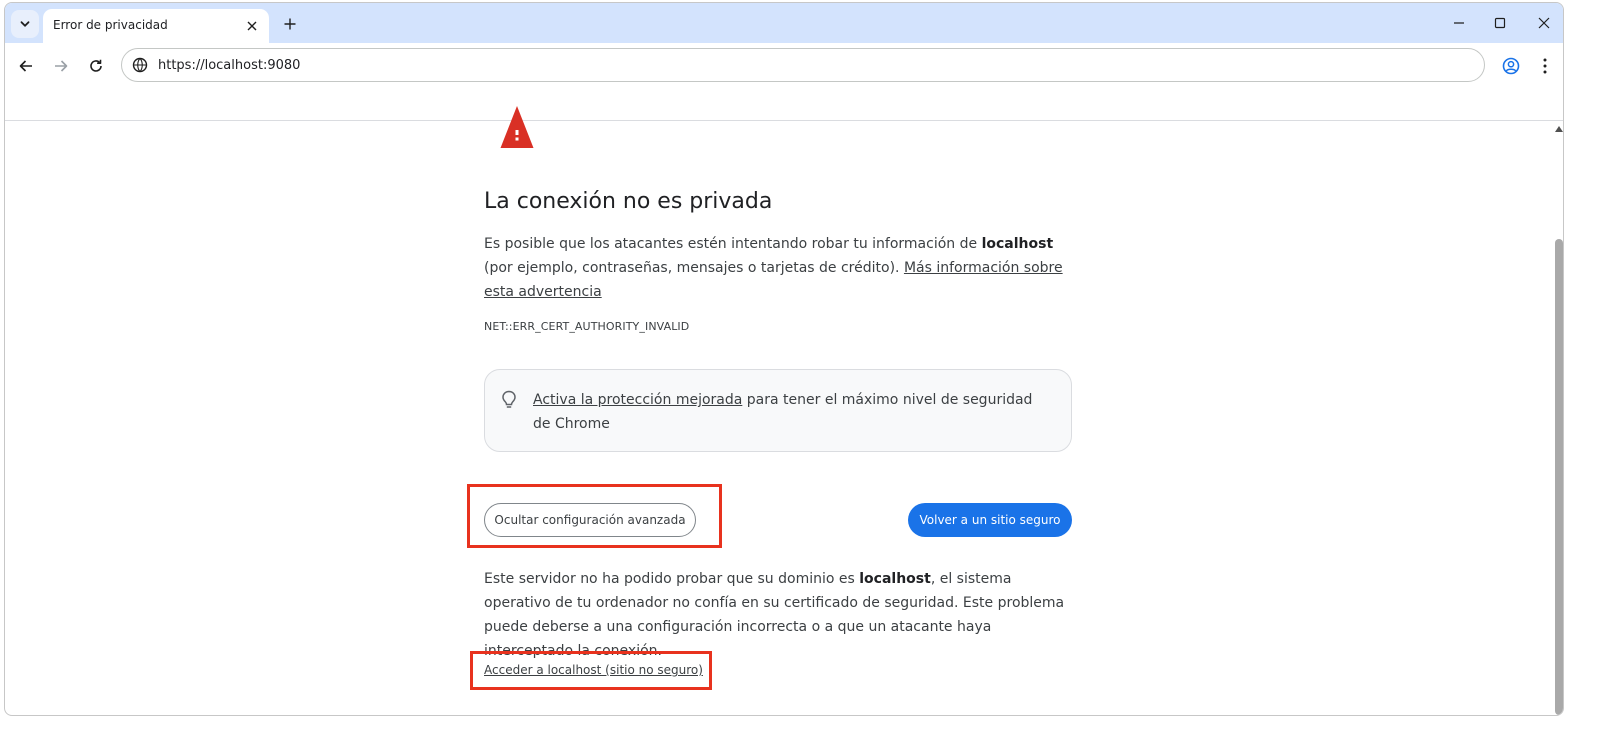 The height and width of the screenshot is (734, 1600). I want to click on lightbulb-icon, so click(509, 399).